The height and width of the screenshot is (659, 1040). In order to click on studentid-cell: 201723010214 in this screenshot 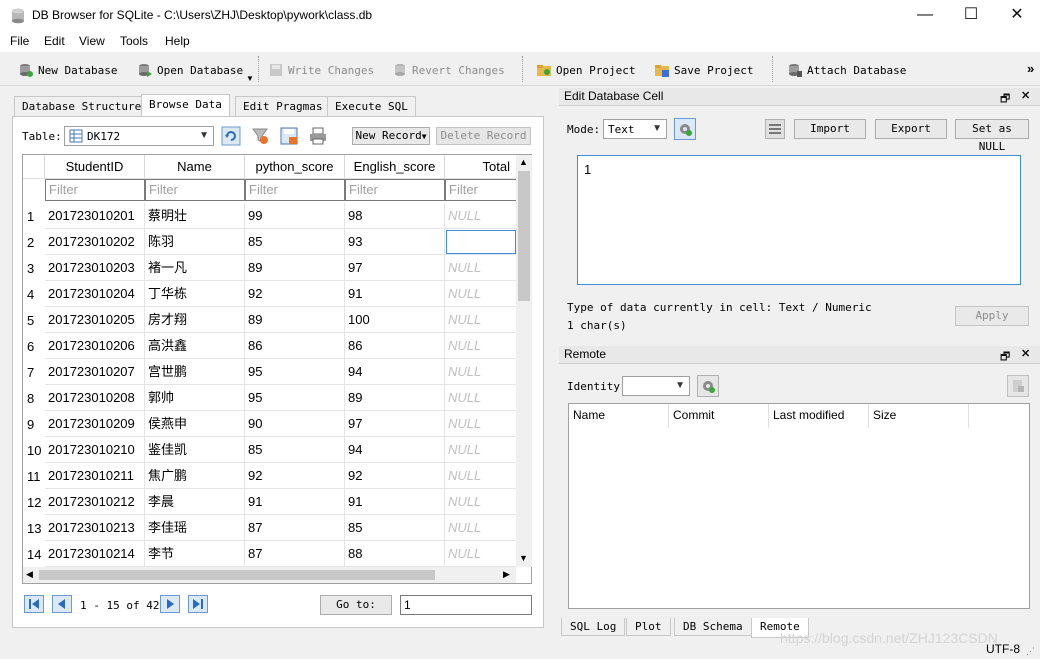, I will do `click(95, 554)`.